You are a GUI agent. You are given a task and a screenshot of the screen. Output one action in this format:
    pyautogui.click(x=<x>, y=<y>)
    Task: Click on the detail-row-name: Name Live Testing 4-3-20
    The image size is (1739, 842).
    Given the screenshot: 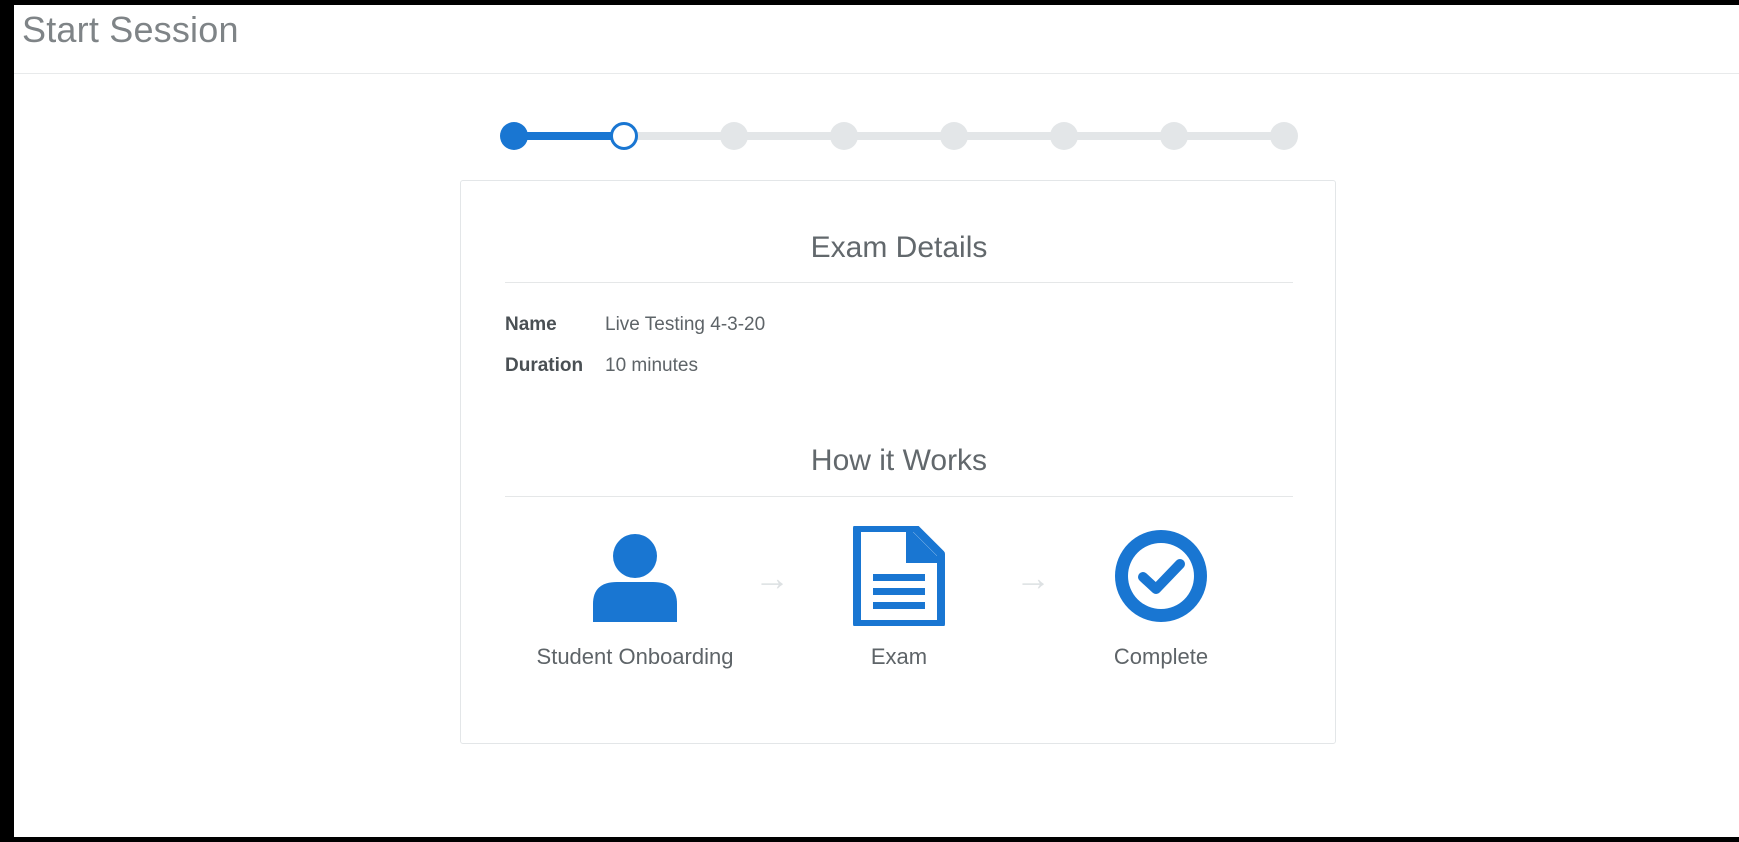 What is the action you would take?
    pyautogui.click(x=635, y=325)
    